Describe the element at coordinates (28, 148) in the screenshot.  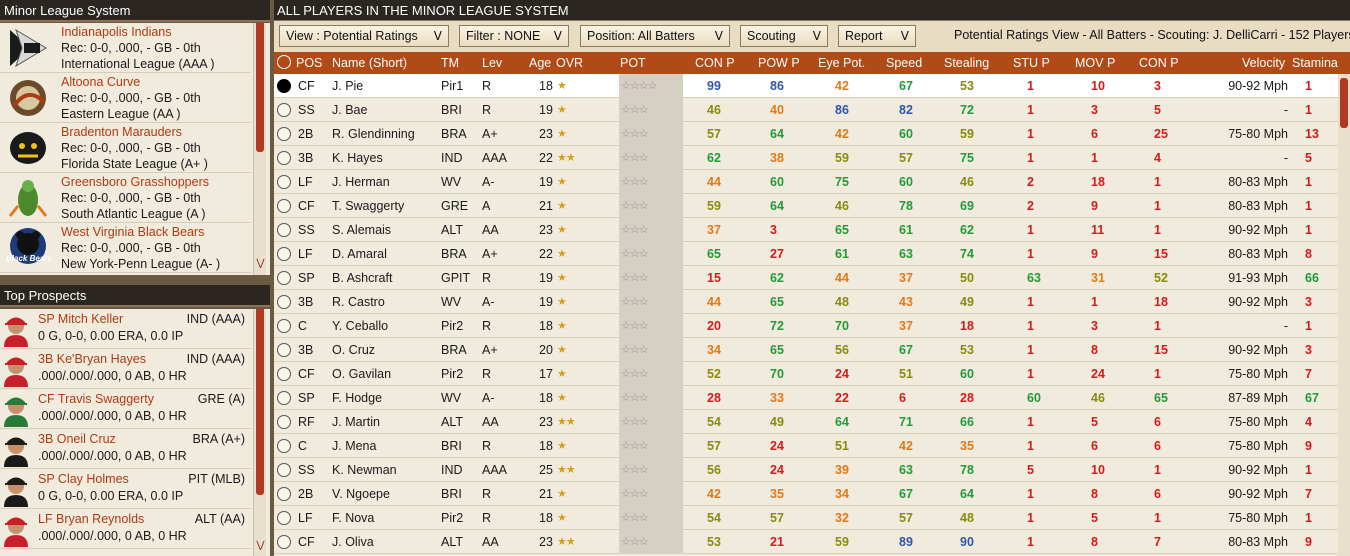
I see `marauders-logo` at that location.